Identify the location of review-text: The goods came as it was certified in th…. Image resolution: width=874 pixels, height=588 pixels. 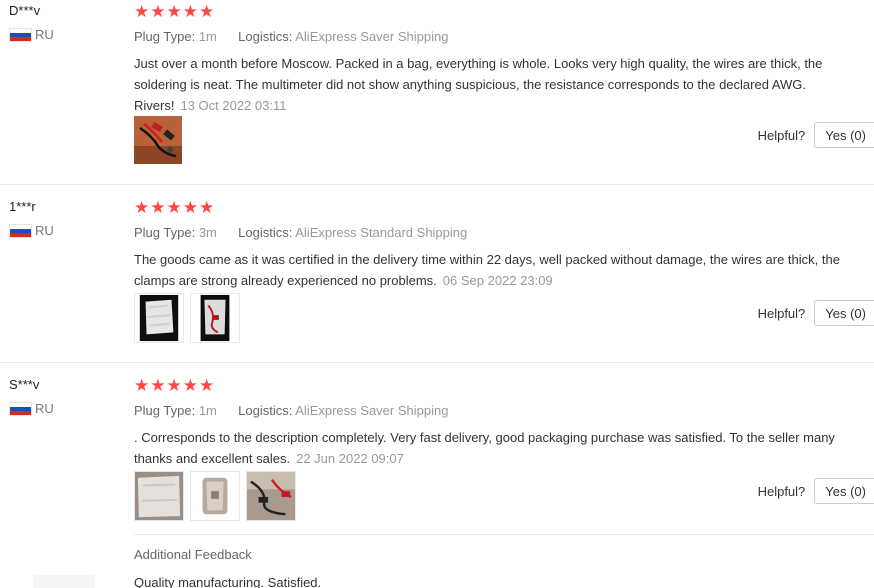
(496, 270).